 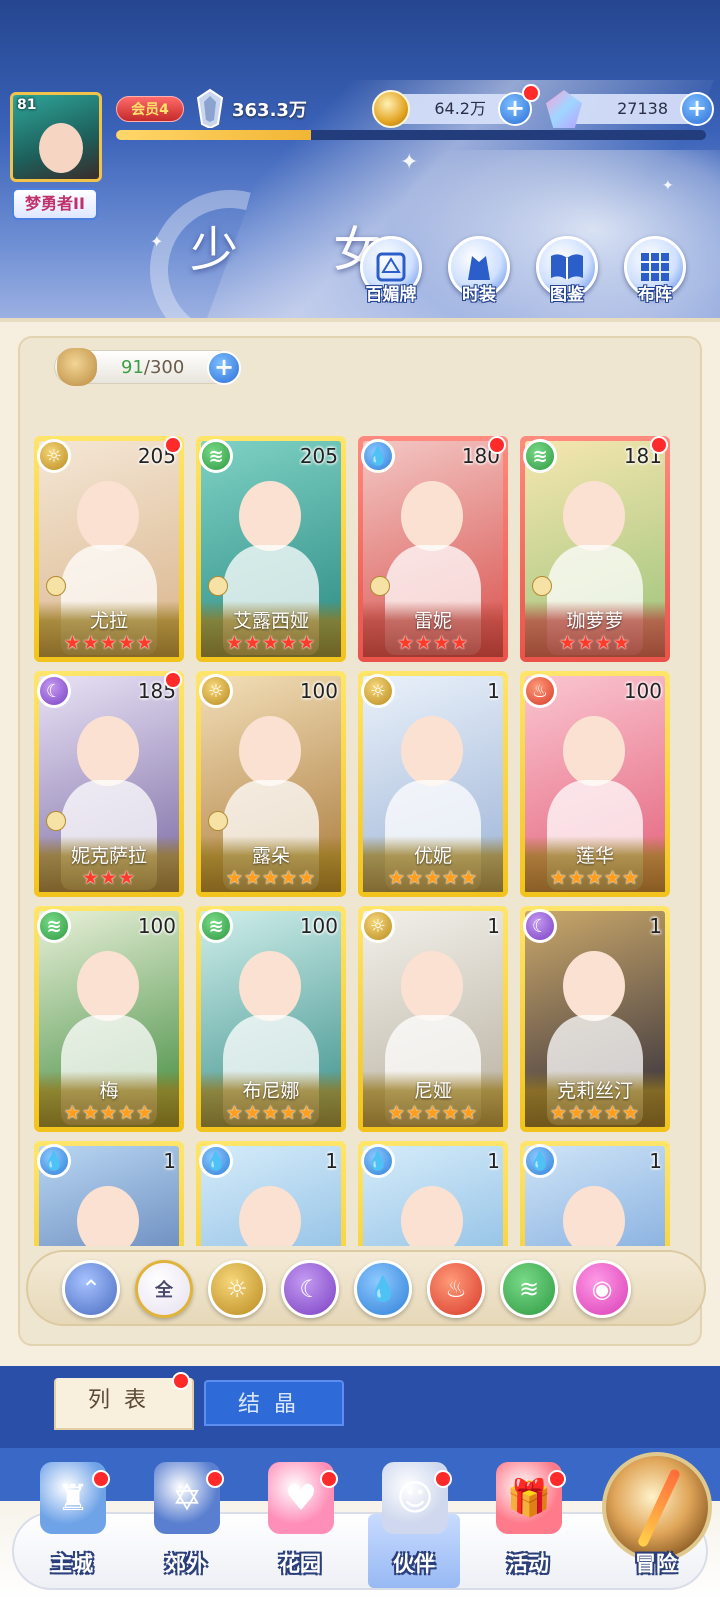 What do you see at coordinates (414, 1564) in the screenshot?
I see `nav-label: 伙伴` at bounding box center [414, 1564].